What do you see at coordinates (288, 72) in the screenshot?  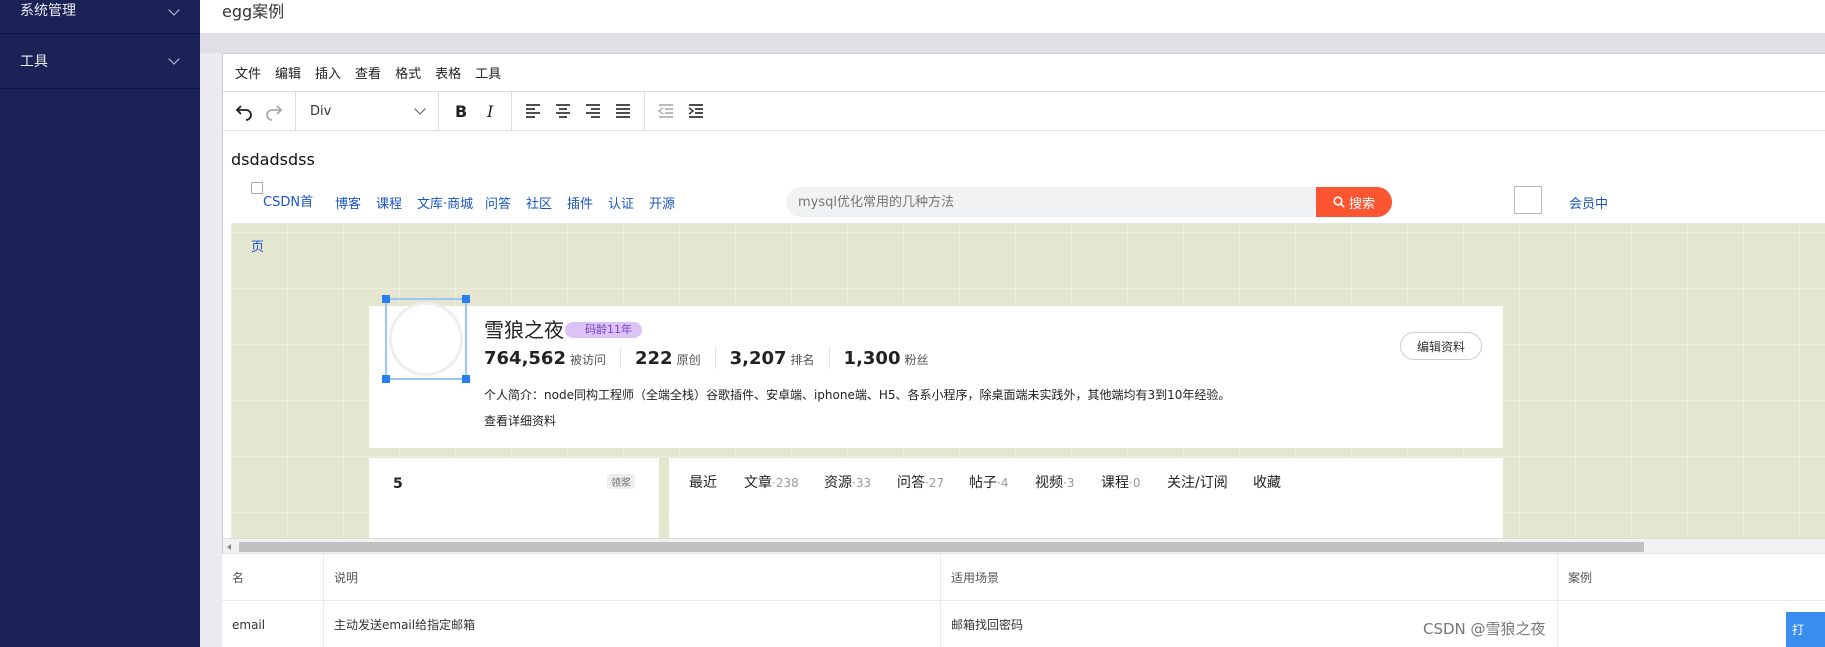 I see `menu-edit: 编辑` at bounding box center [288, 72].